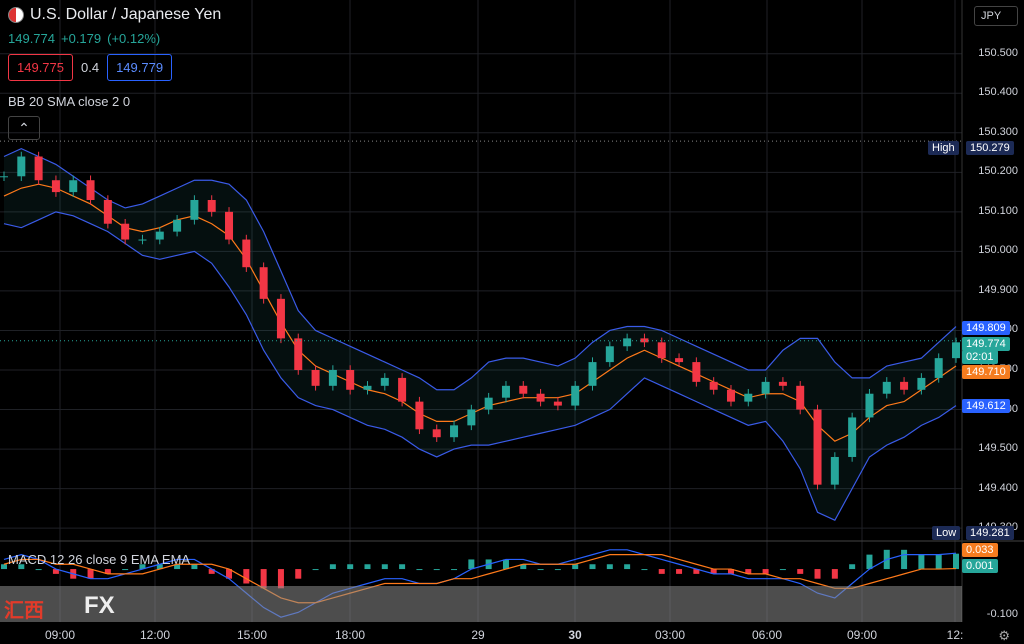 The width and height of the screenshot is (1024, 644). What do you see at coordinates (140, 67) in the screenshot?
I see `buy-button: 149.779` at bounding box center [140, 67].